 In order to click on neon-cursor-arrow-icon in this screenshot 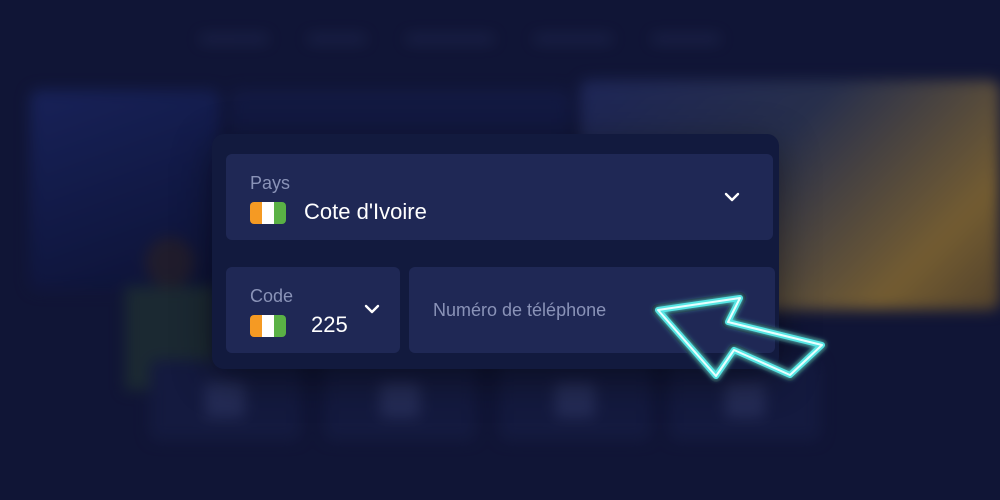, I will do `click(740, 337)`.